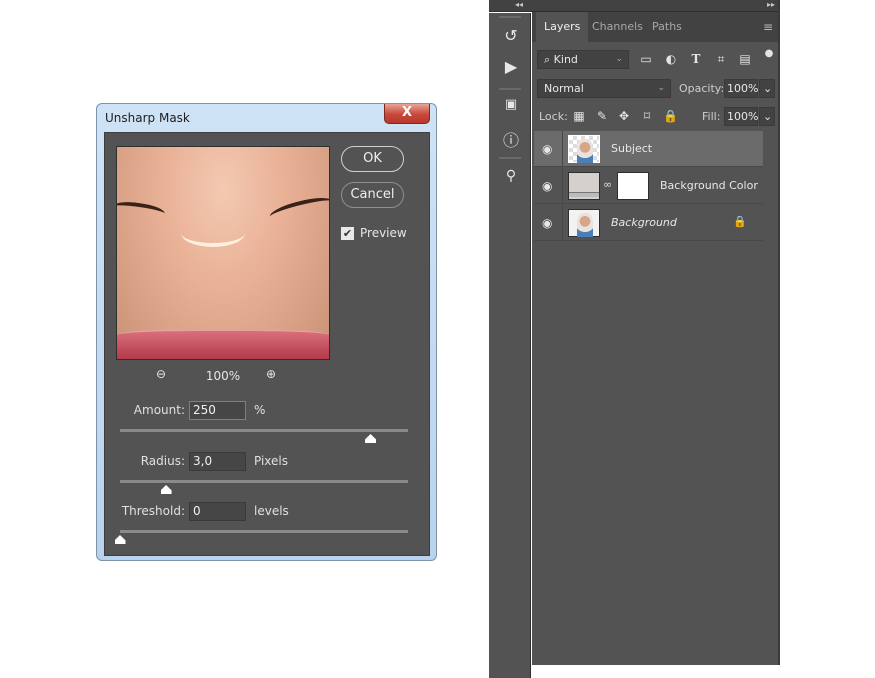 This screenshot has height=678, width=875. I want to click on preview-eyelid-left, so click(141, 210).